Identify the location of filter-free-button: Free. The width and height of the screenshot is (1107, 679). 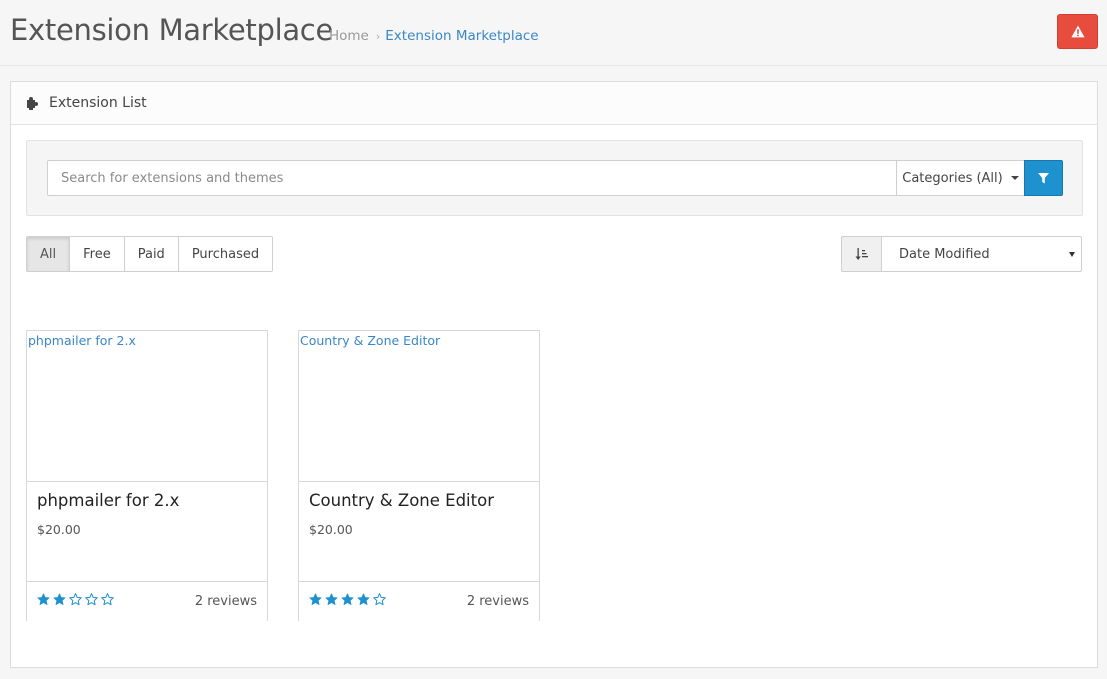
(97, 254).